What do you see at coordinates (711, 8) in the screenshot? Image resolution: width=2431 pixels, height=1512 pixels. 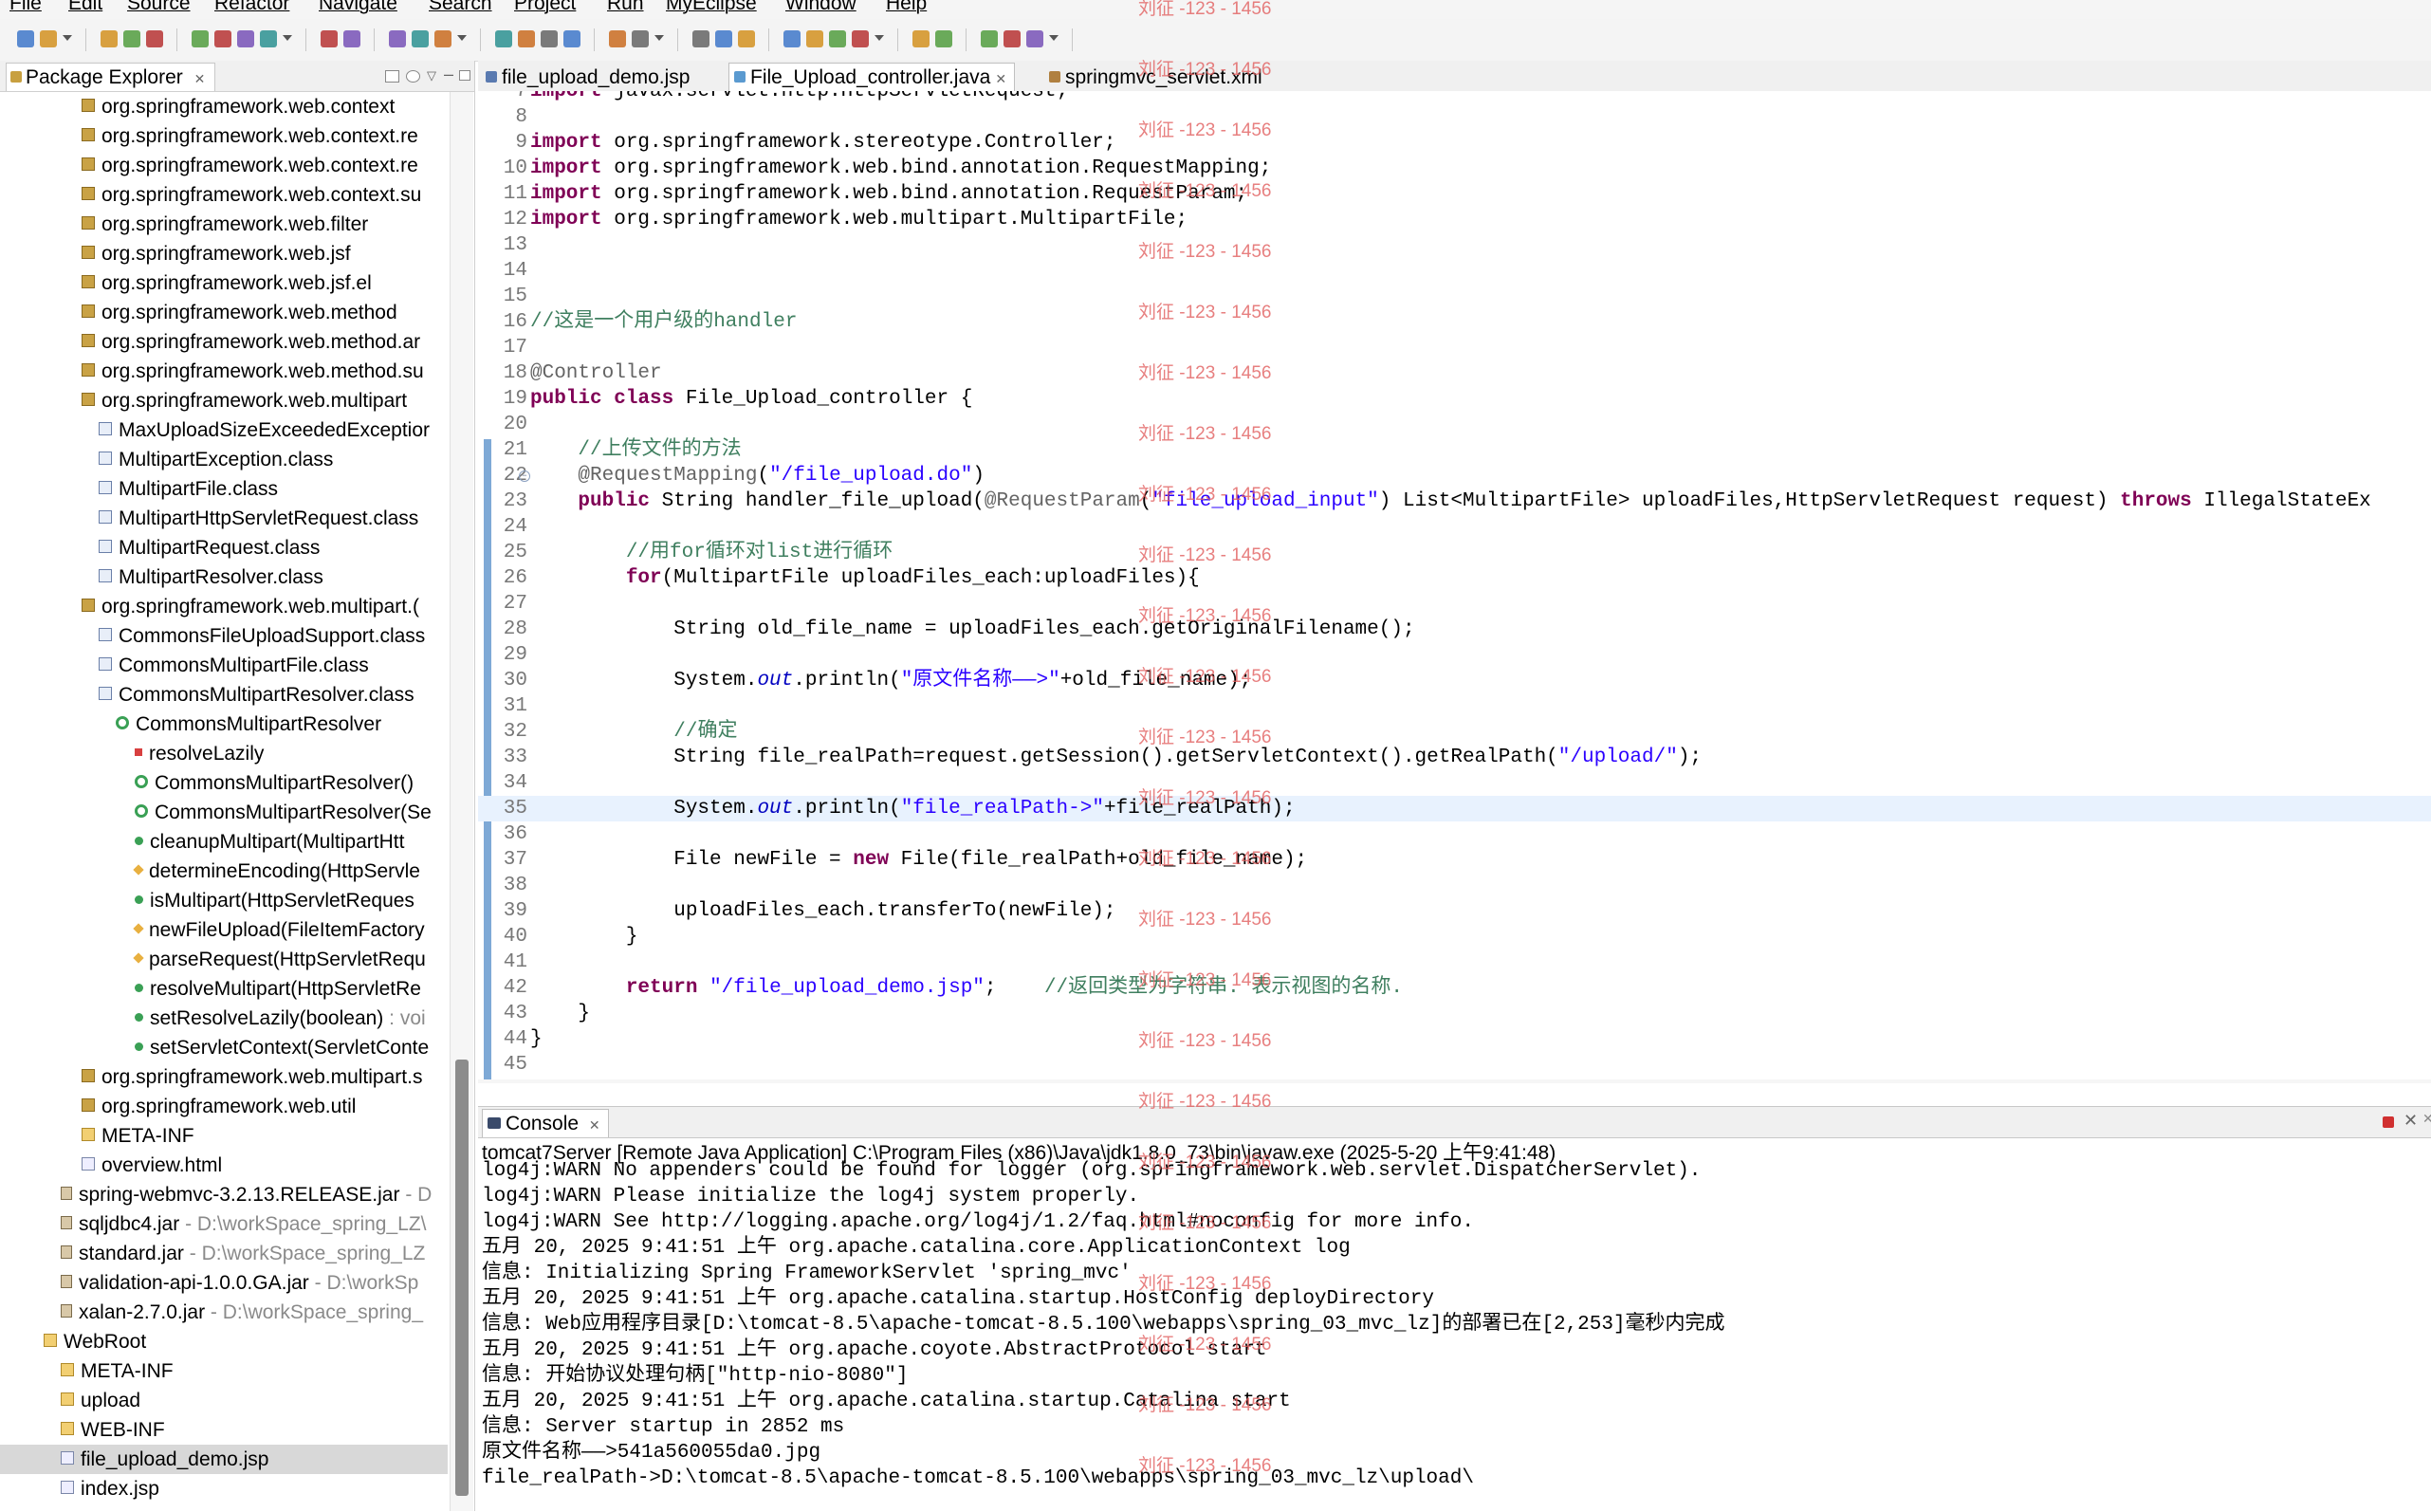 I see `menu-myeclipse: MyEclipse` at bounding box center [711, 8].